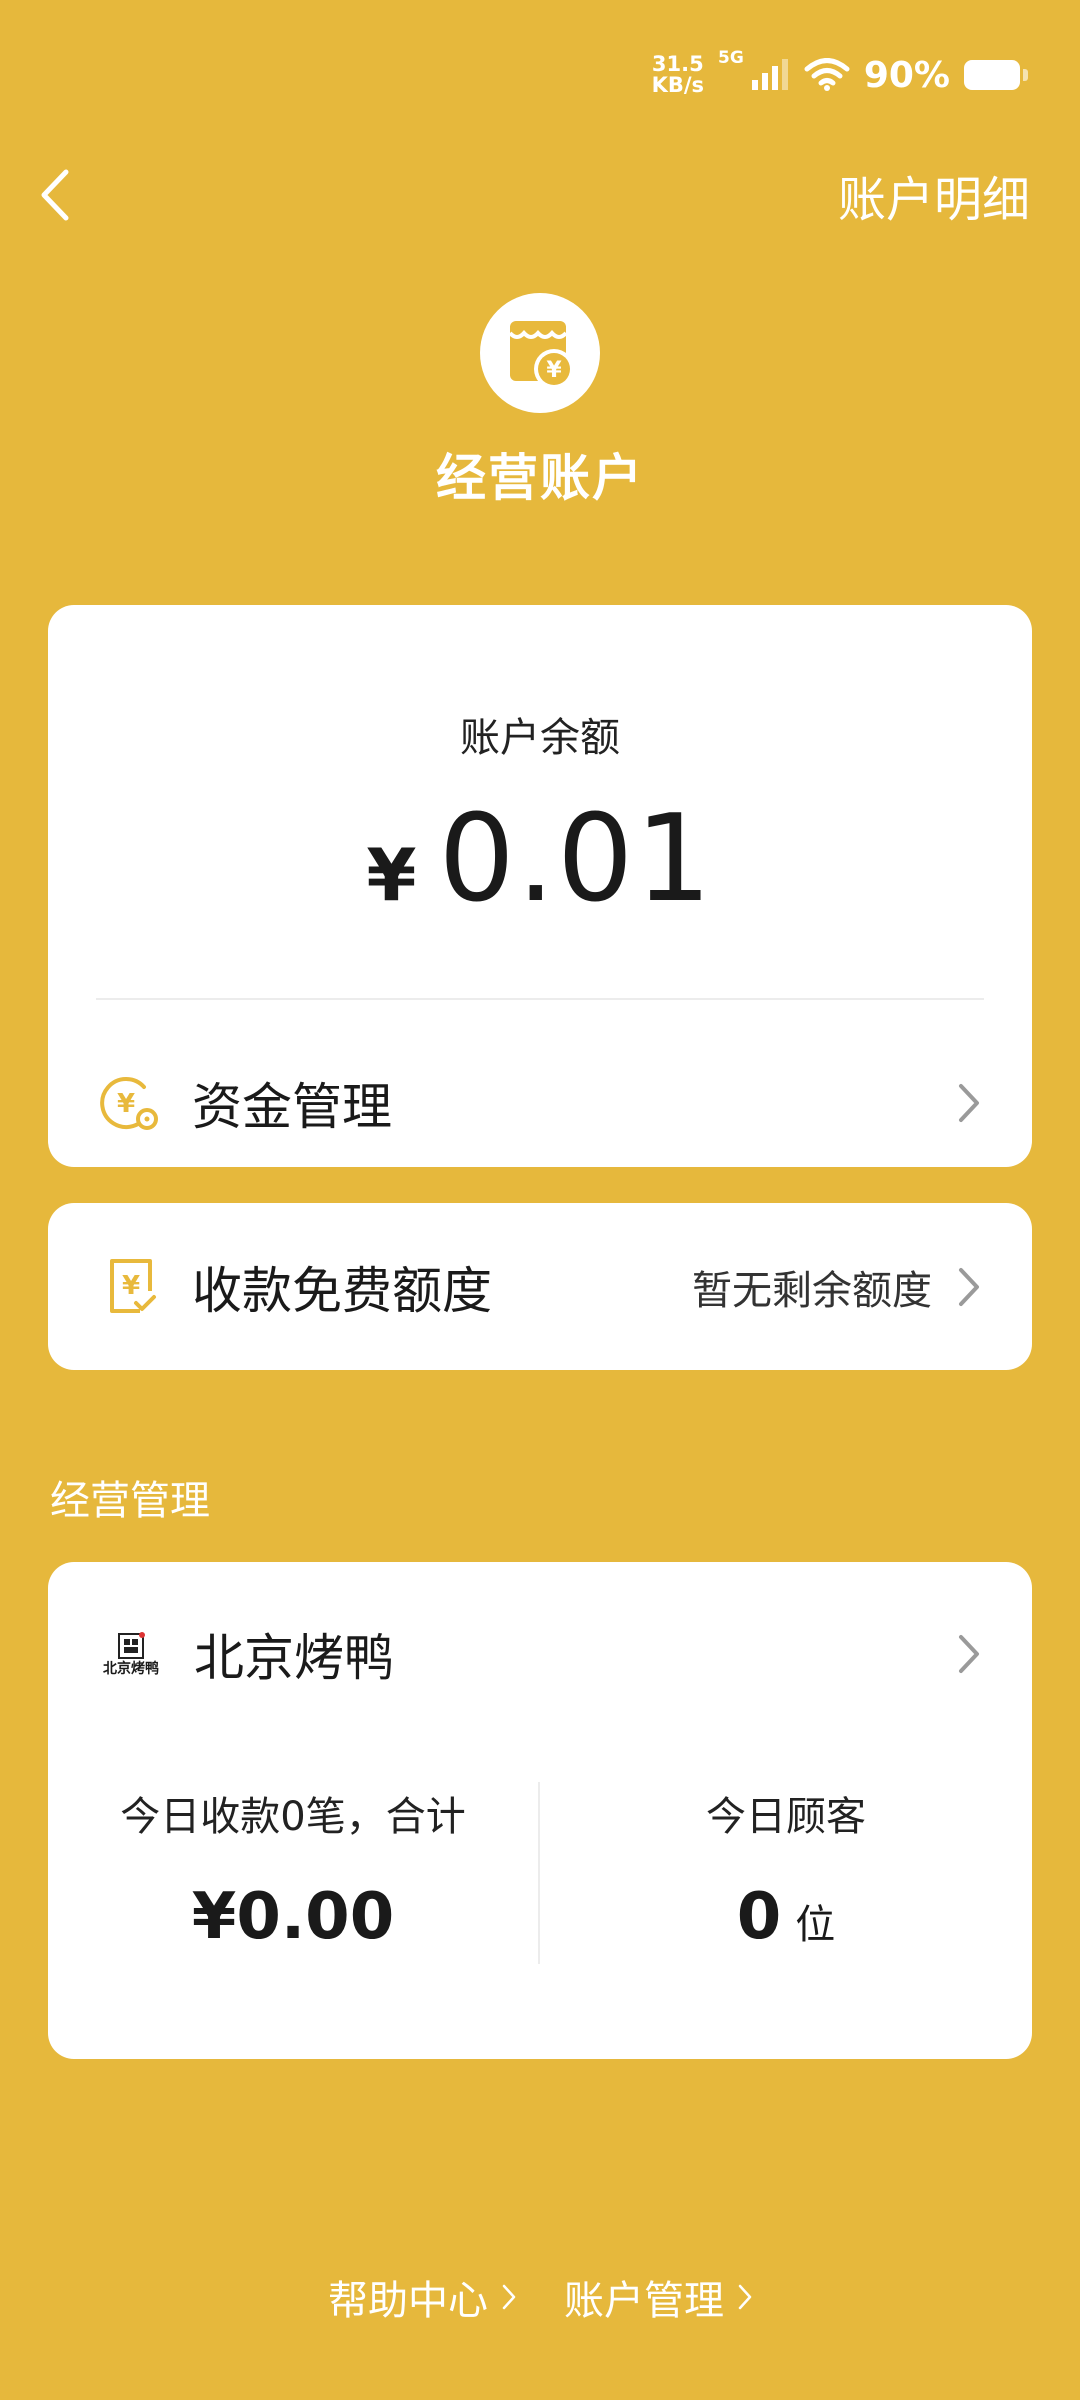 This screenshot has width=1080, height=2400. Describe the element at coordinates (815, 1925) in the screenshot. I see `today-customers-unit: 位` at that location.